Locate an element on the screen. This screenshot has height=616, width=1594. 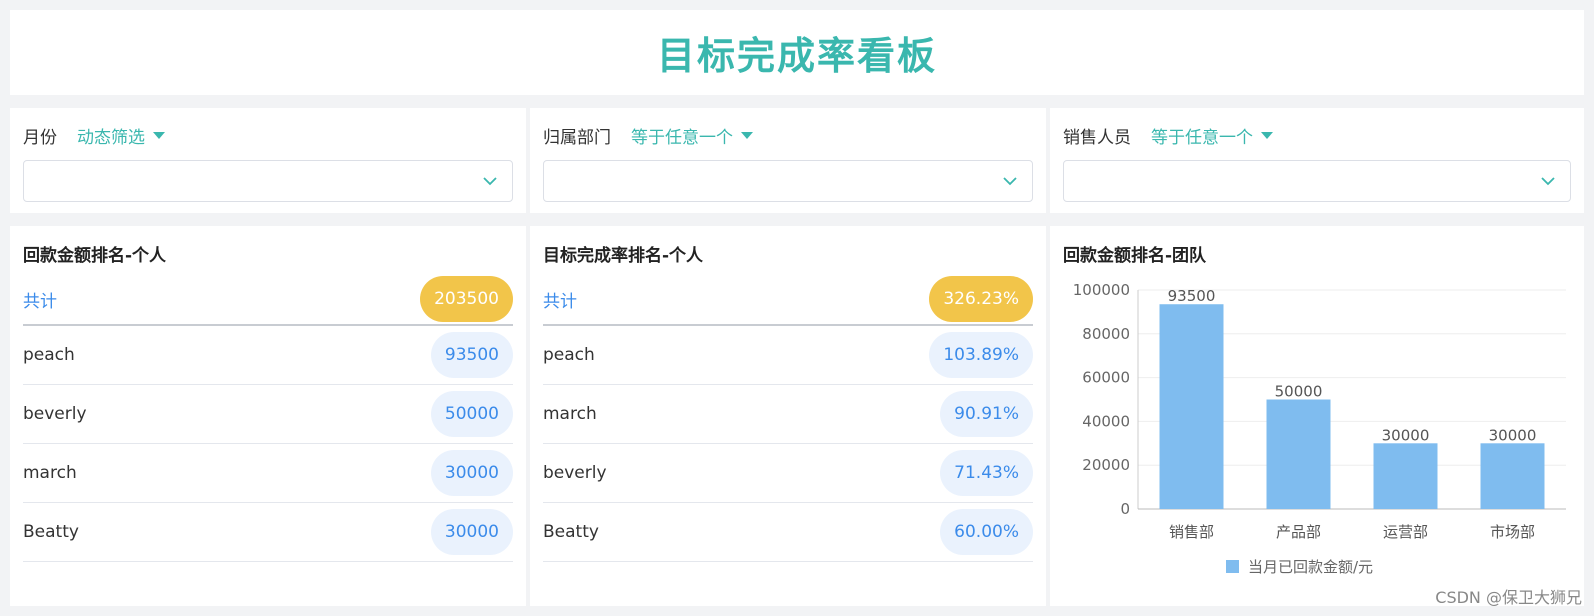
salesperson-select is located at coordinates (1317, 181).